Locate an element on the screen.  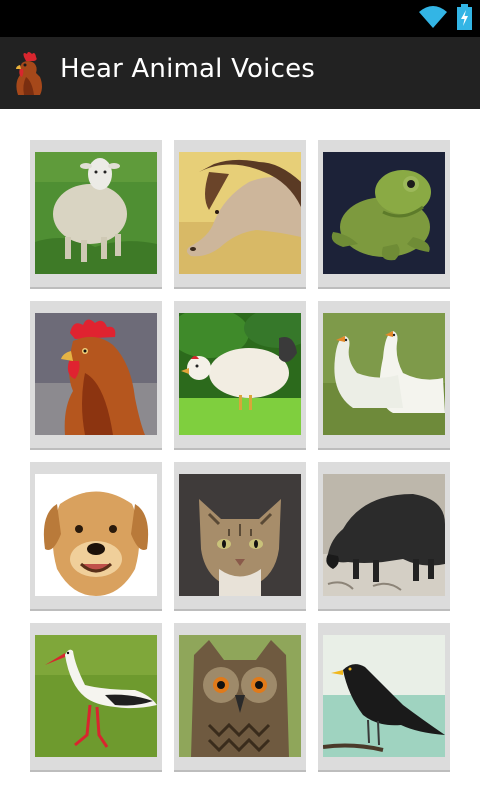
sheep-image is located at coordinates (96, 213).